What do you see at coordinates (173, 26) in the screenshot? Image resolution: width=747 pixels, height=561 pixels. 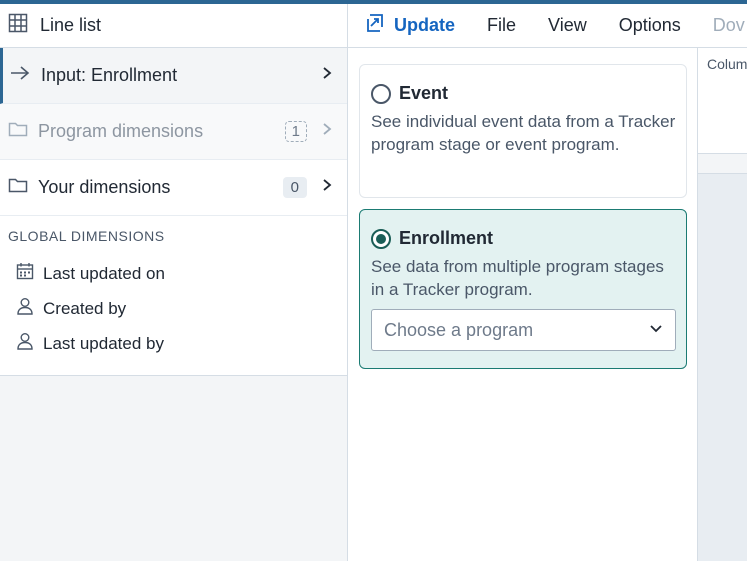 I see `visualization-type-selector: Line list` at bounding box center [173, 26].